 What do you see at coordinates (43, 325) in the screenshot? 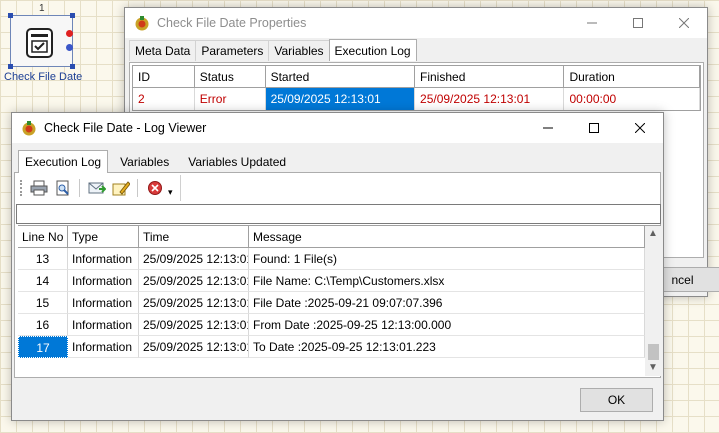
I see `cell-line-no: 16` at bounding box center [43, 325].